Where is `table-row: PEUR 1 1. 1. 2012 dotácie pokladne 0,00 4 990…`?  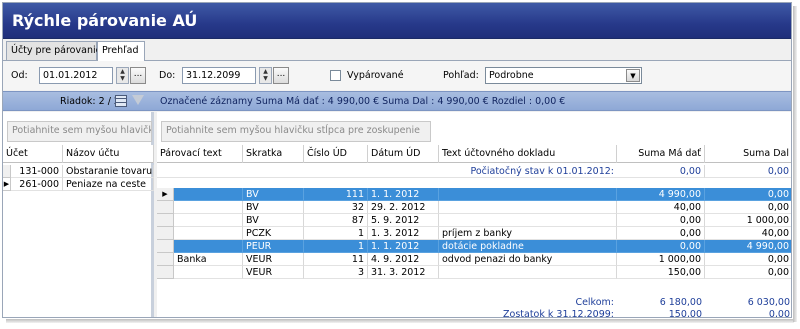
table-row: PEUR 1 1. 1. 2012 dotácie pokladne 0,00 4 990… is located at coordinates (474, 246).